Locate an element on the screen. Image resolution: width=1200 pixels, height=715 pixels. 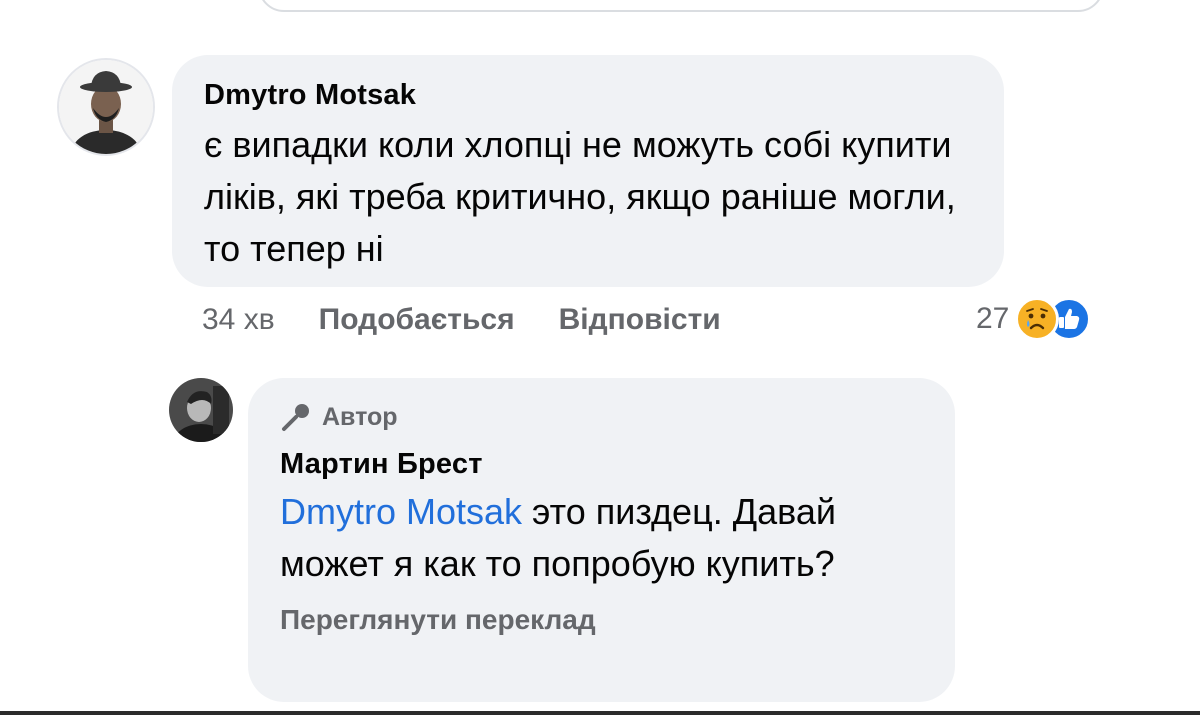
sad-icon is located at coordinates (1037, 319).